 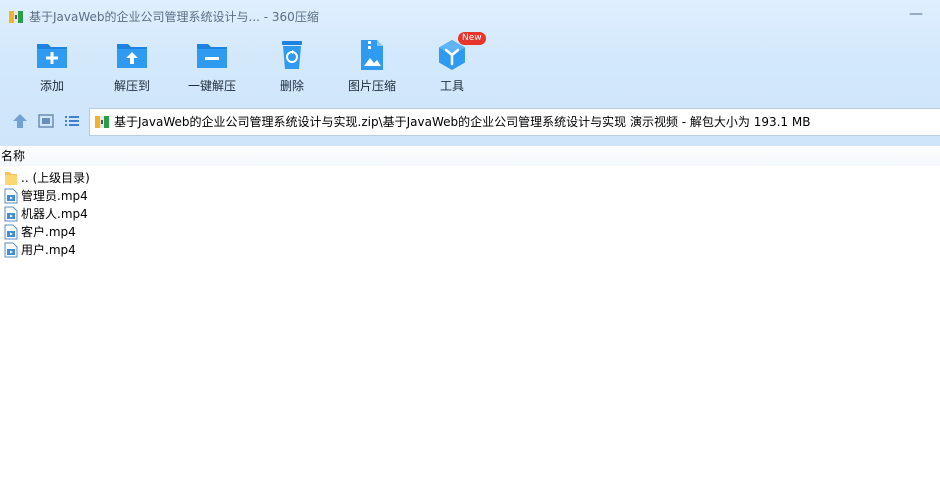 I want to click on delete-label: 删除, so click(x=291, y=86).